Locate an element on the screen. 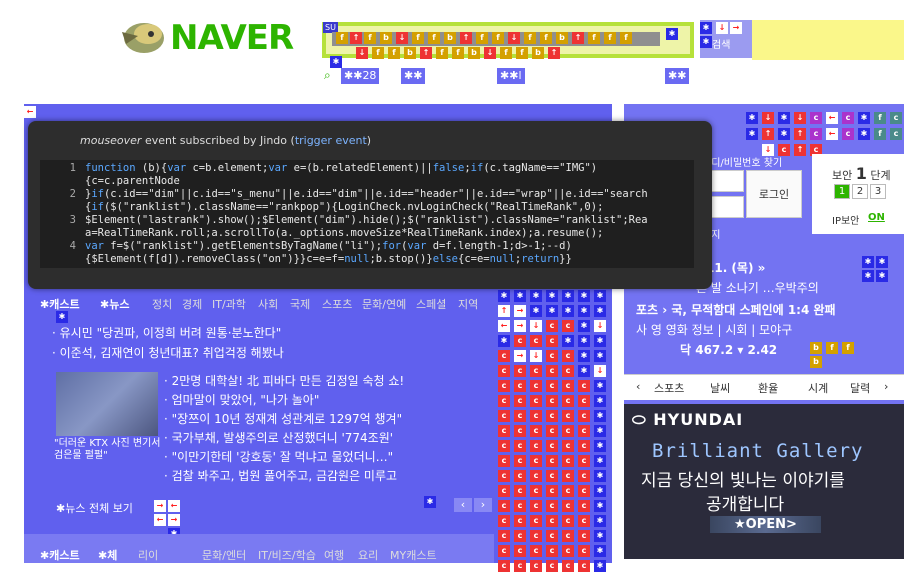 This screenshot has width=919, height=572. category-links: 사 영 영화 정보 | 시회 | 모야구 is located at coordinates (714, 330).